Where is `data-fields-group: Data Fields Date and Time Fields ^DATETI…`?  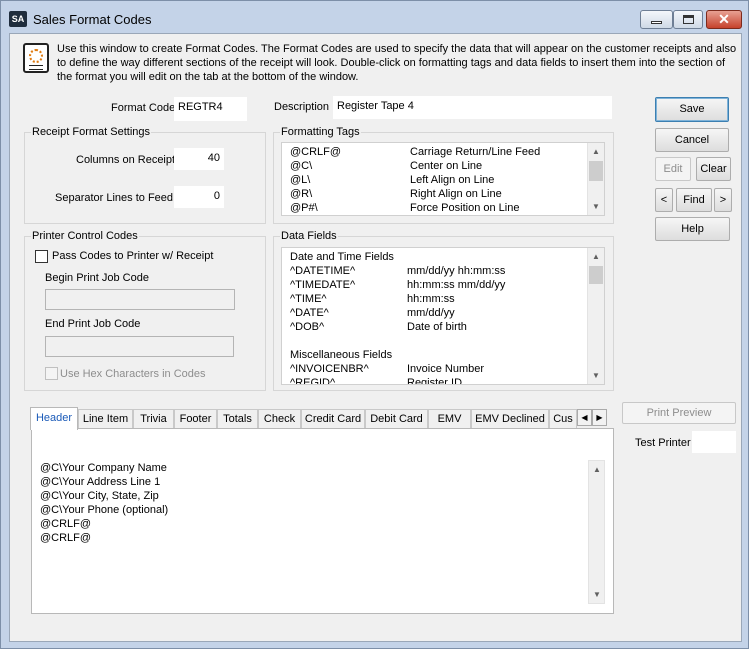 data-fields-group: Data Fields Date and Time Fields ^DATETI… is located at coordinates (443, 310).